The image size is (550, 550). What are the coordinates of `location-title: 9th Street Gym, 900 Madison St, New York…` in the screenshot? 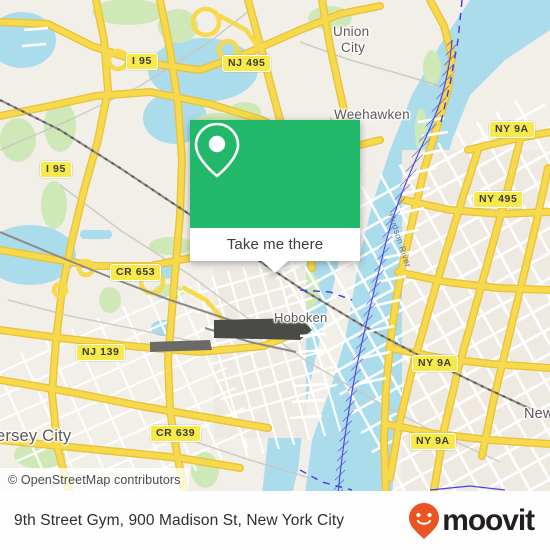 It's located at (179, 520).